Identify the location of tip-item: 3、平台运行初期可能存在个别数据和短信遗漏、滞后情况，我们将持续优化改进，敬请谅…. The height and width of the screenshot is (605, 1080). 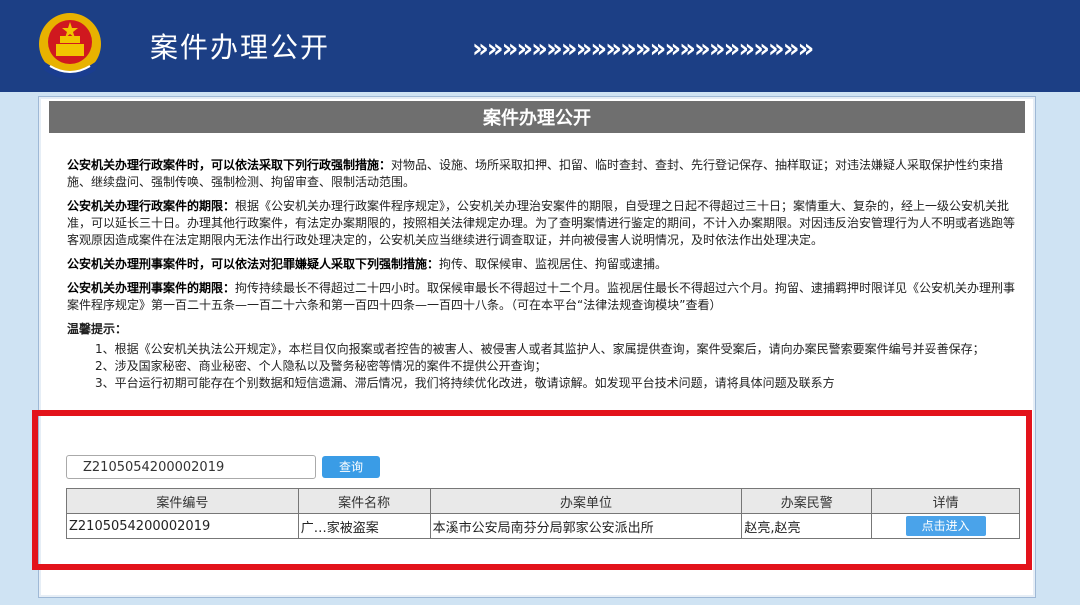
(465, 383).